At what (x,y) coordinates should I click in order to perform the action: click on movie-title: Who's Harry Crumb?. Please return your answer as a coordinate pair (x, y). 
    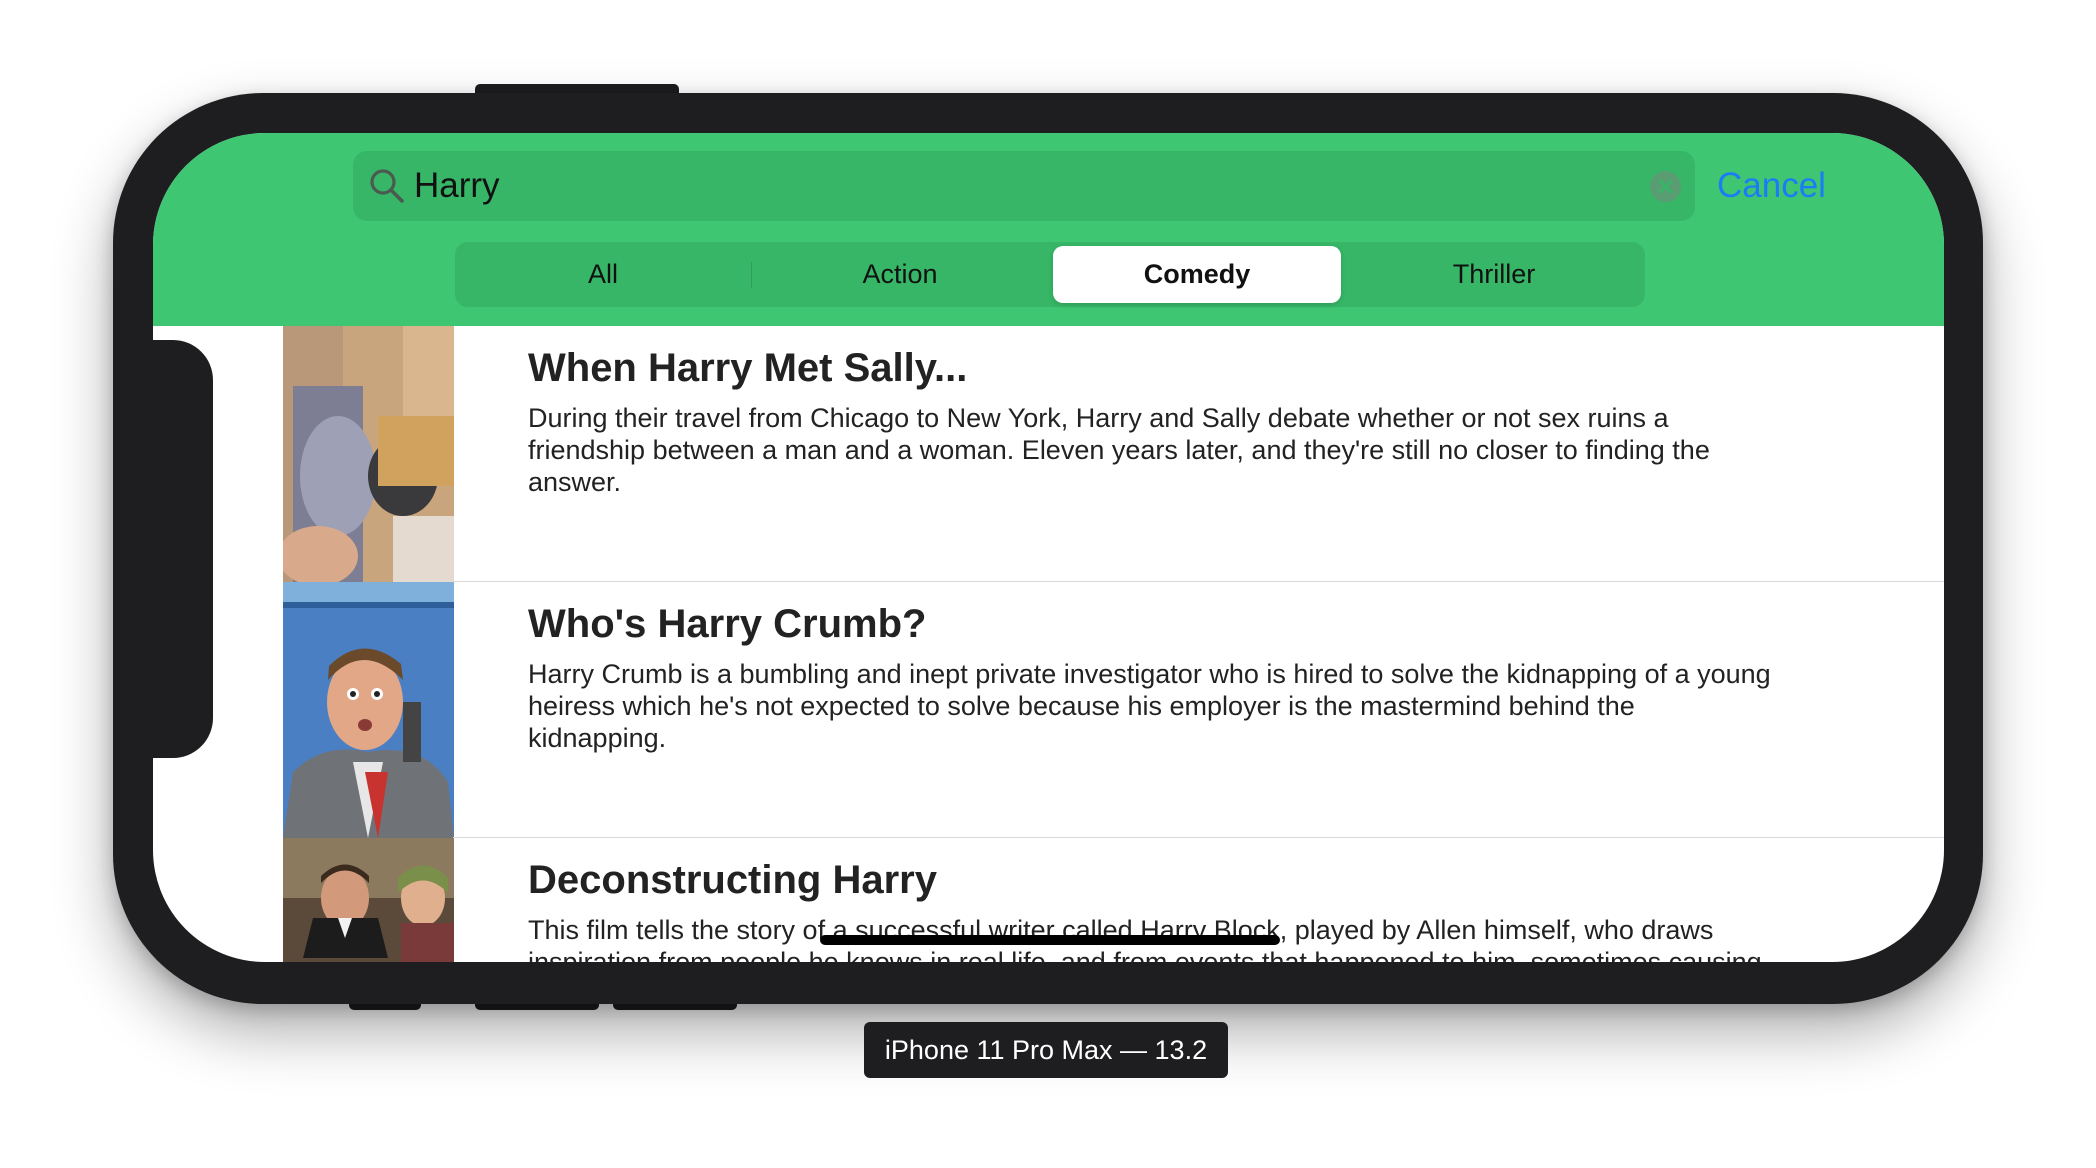
    Looking at the image, I should click on (727, 624).